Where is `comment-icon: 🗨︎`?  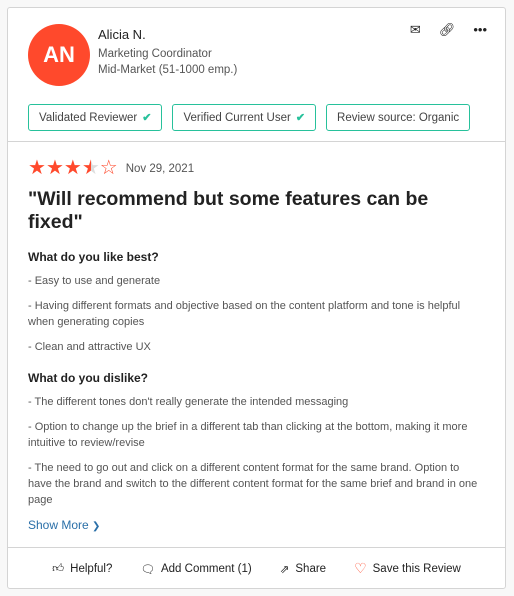
comment-icon: 🗨︎ is located at coordinates (147, 569).